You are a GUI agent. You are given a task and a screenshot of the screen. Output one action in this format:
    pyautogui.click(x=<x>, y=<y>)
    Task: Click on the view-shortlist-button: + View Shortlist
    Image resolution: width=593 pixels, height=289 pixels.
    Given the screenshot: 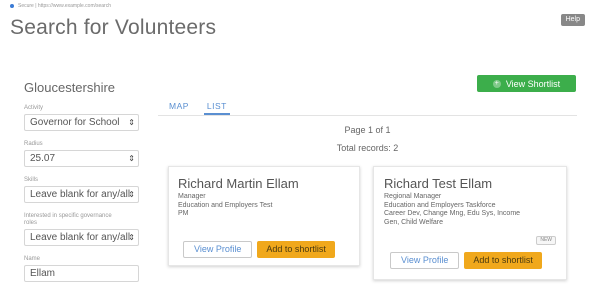 What is the action you would take?
    pyautogui.click(x=526, y=83)
    